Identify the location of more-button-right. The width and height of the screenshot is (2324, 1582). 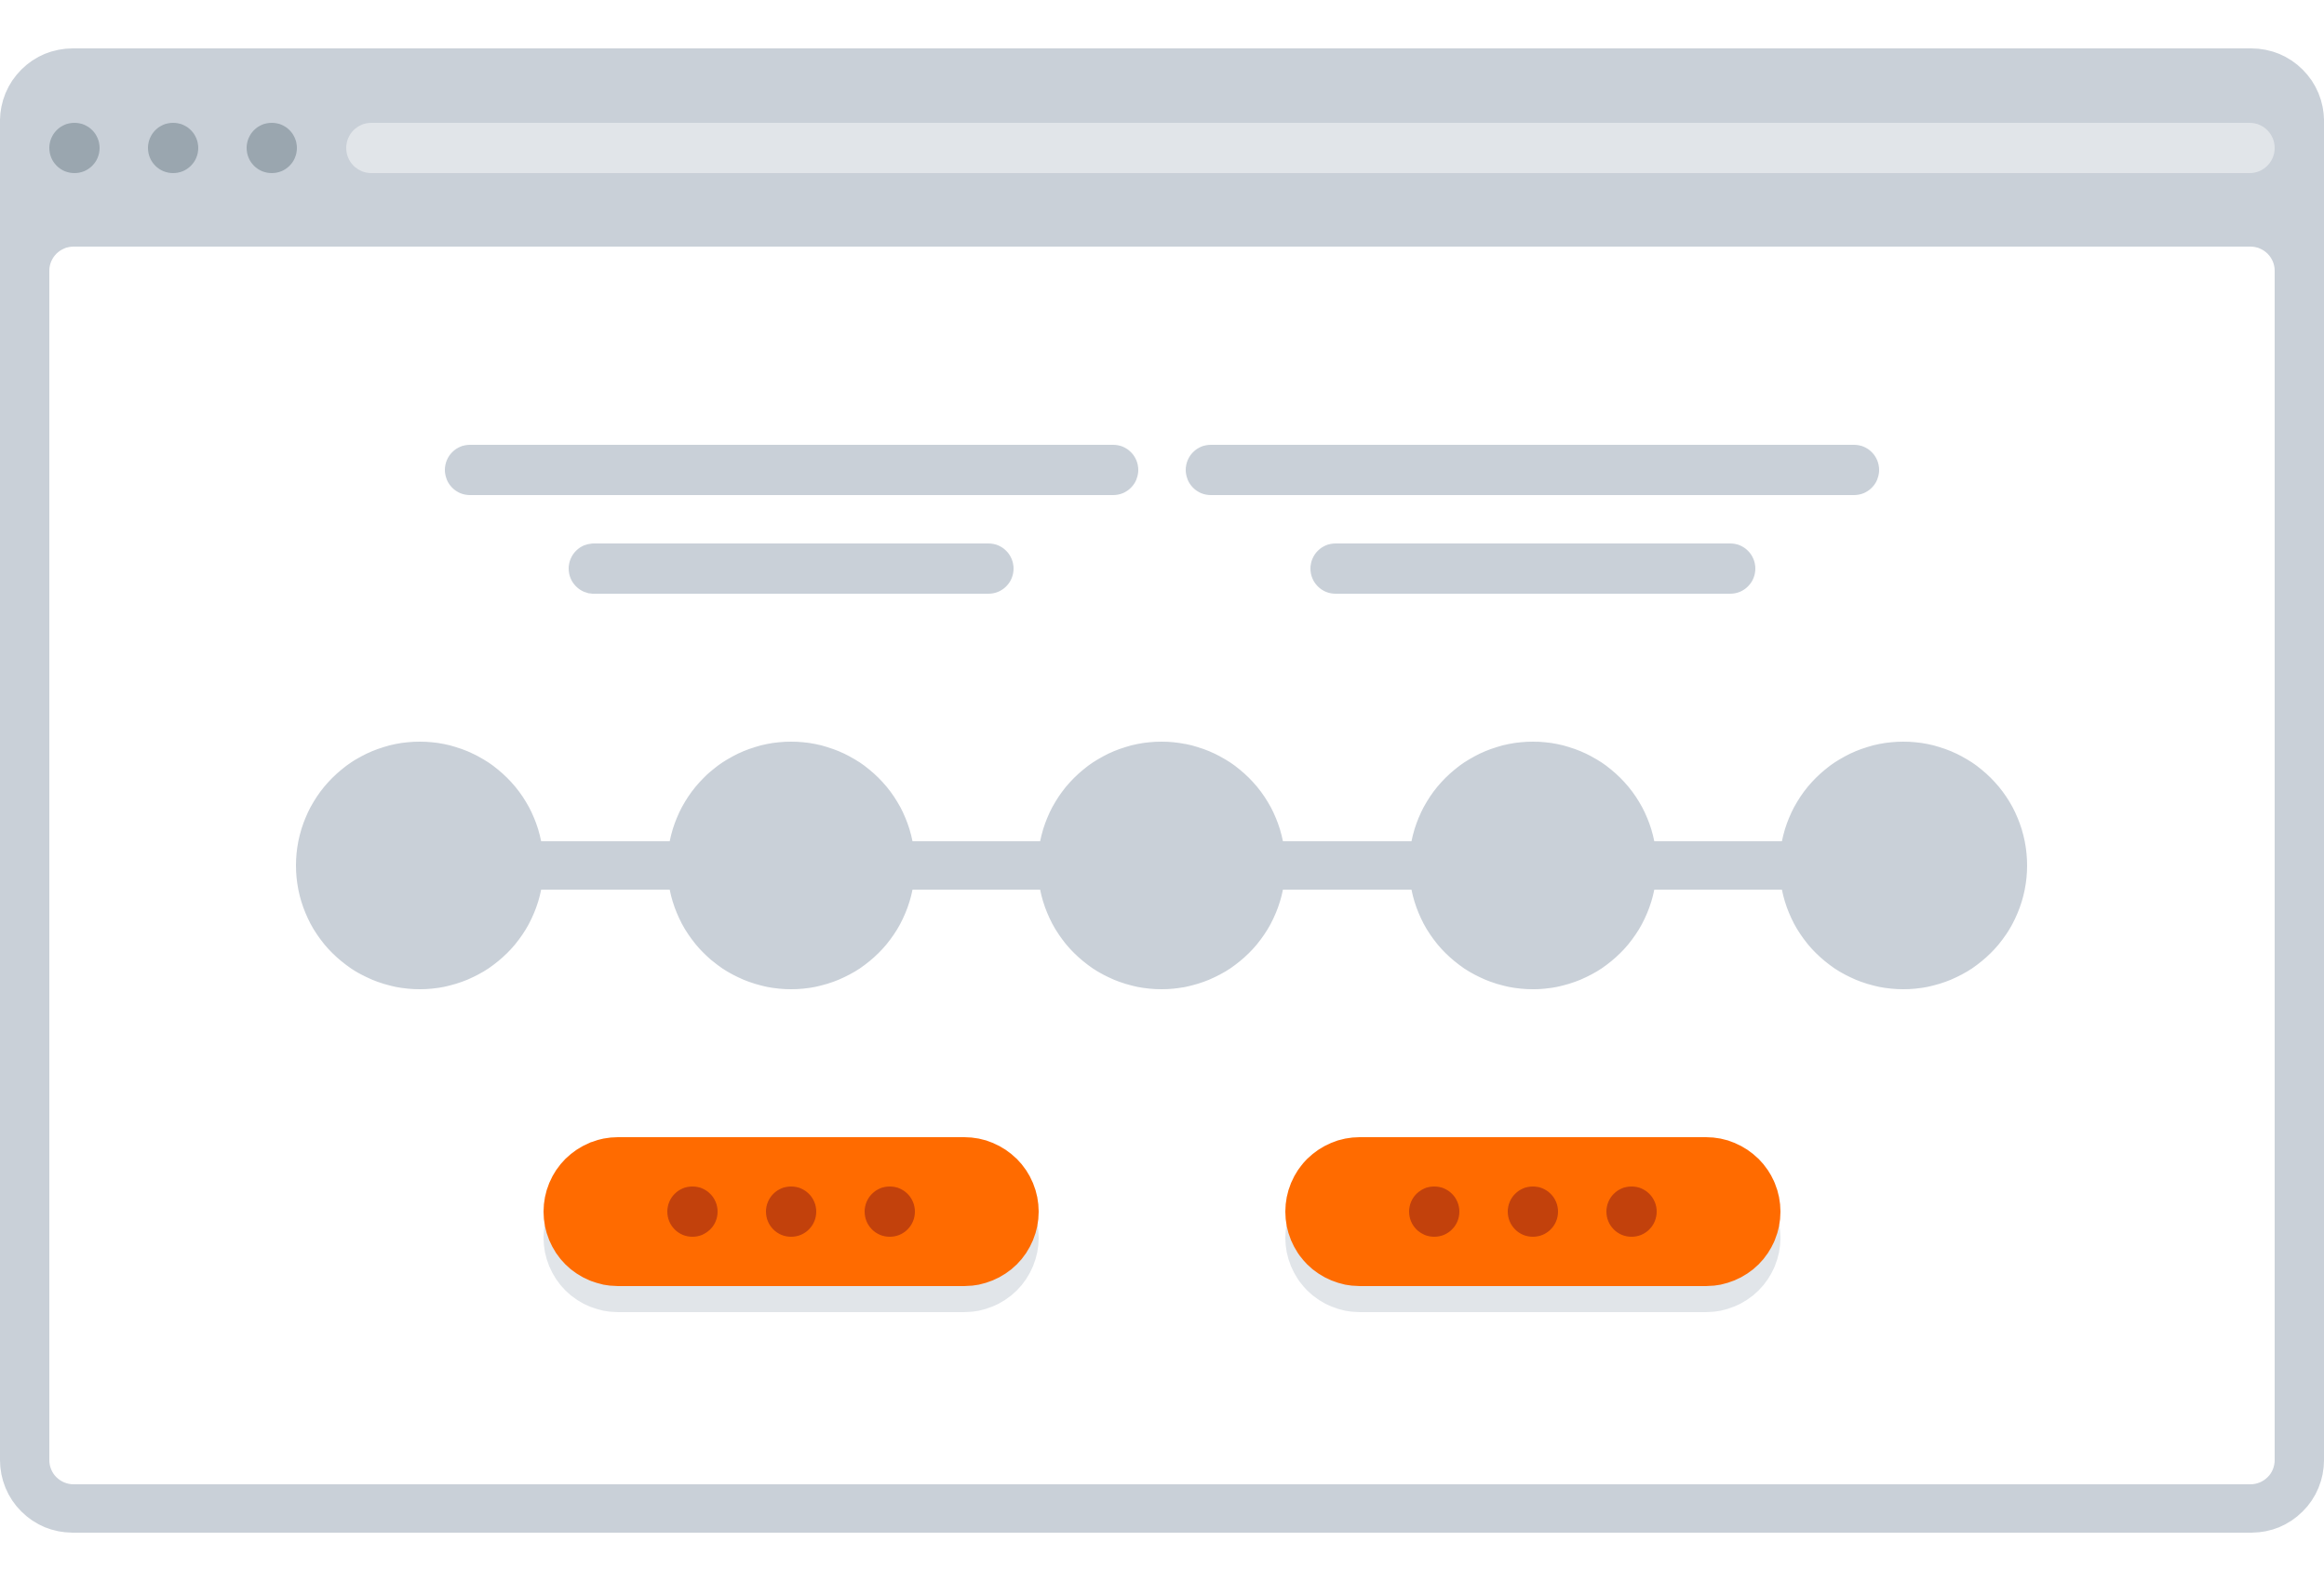
(1532, 1224).